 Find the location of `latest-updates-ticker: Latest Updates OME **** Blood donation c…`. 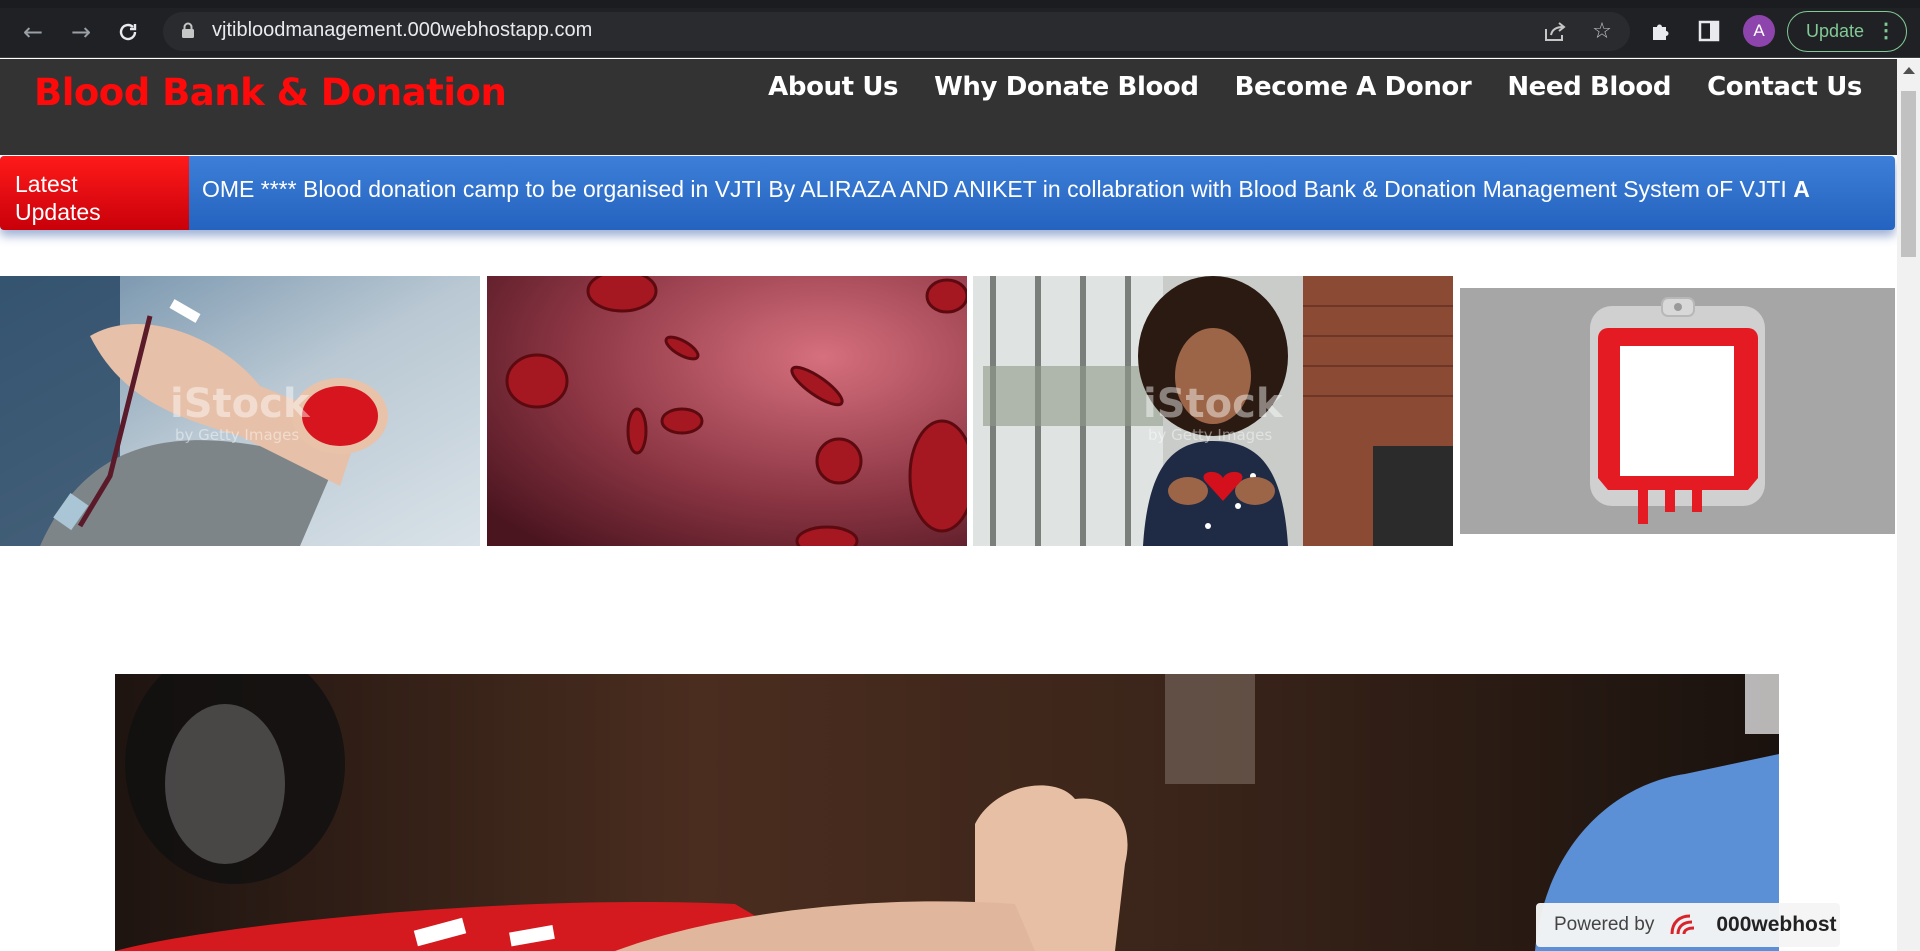

latest-updates-ticker: Latest Updates OME **** Blood donation c… is located at coordinates (947, 193).